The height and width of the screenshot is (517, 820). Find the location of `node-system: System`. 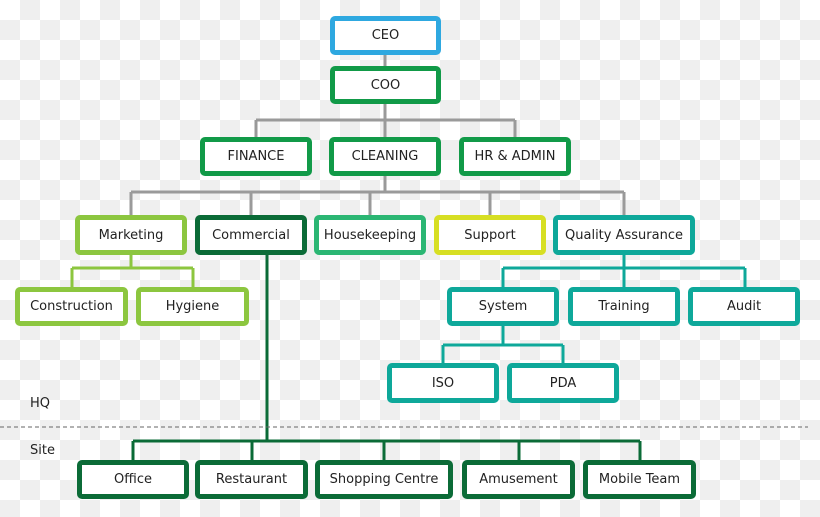

node-system: System is located at coordinates (503, 306).